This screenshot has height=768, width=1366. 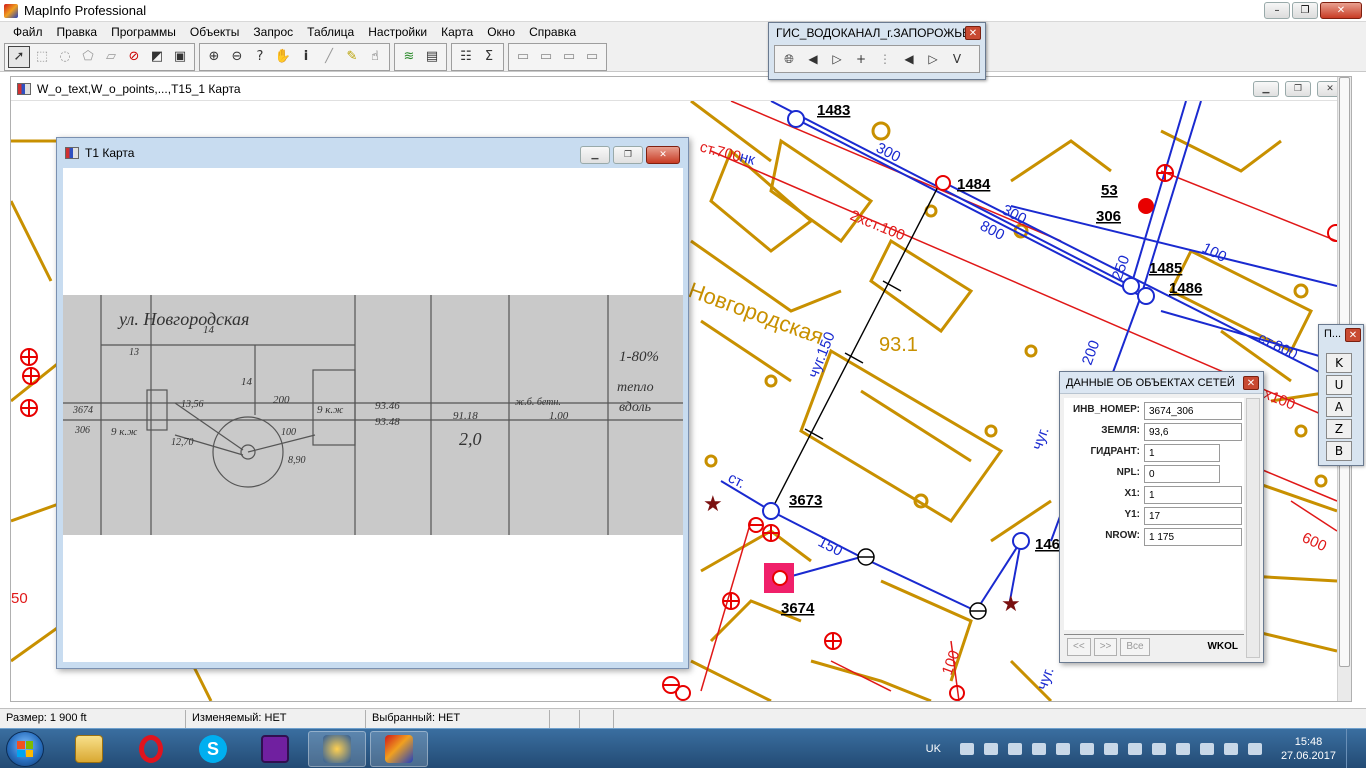 What do you see at coordinates (42, 57) in the screenshot?
I see `marquee-select-icon: ⬚` at bounding box center [42, 57].